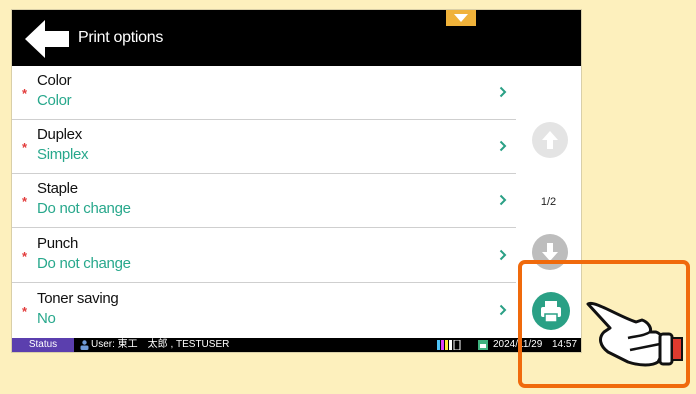 The height and width of the screenshot is (394, 696). What do you see at coordinates (296, 38) in the screenshot?
I see `header-bar: Print options` at bounding box center [296, 38].